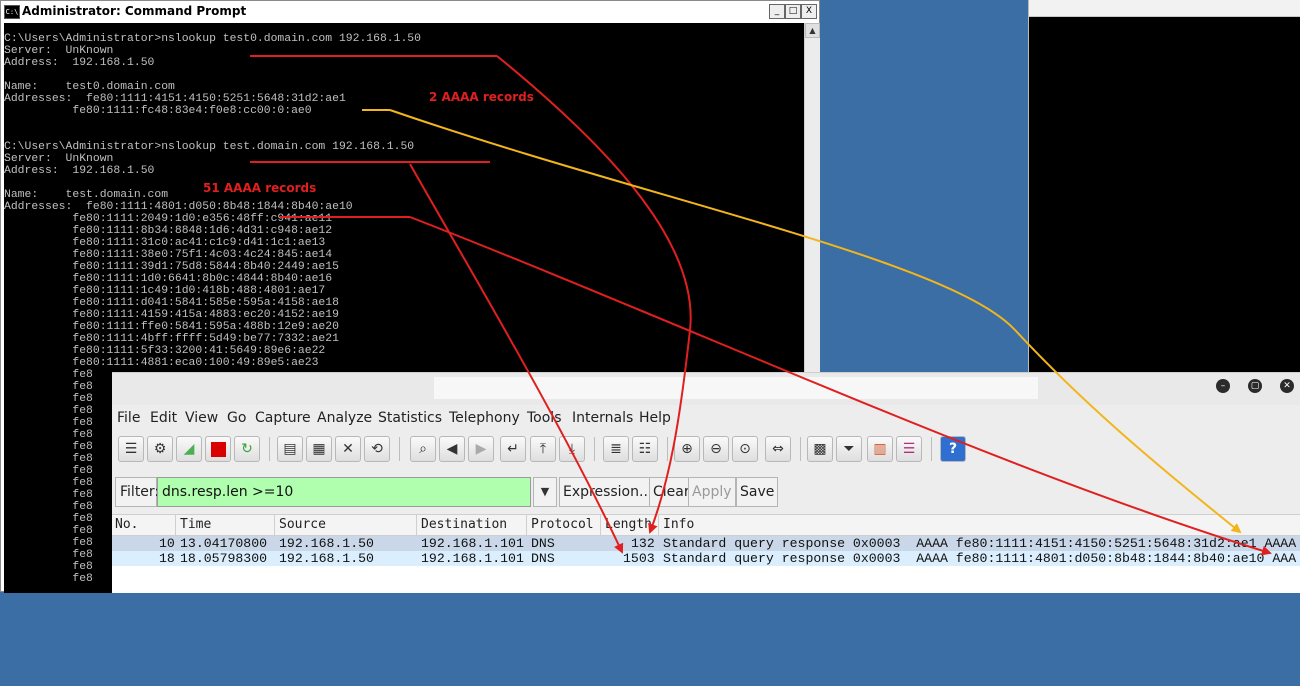 The height and width of the screenshot is (686, 1300). Describe the element at coordinates (452, 449) in the screenshot. I see `go-back-icon: ◀` at that location.